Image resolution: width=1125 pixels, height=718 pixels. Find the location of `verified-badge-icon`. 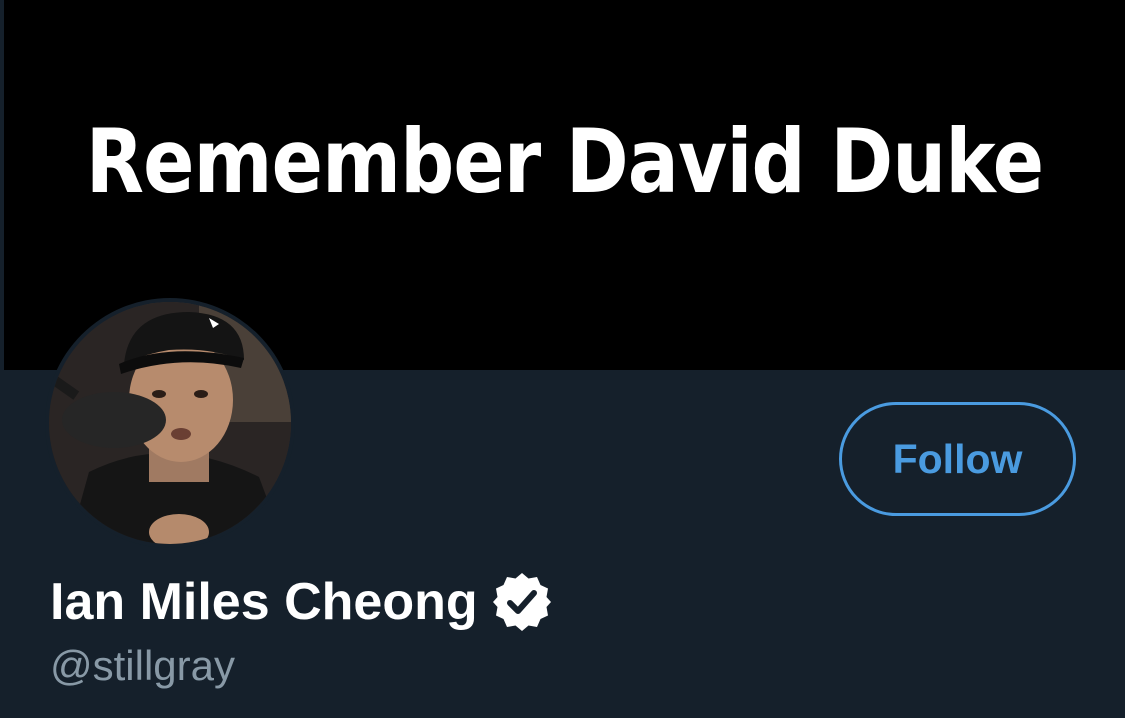

verified-badge-icon is located at coordinates (522, 602).